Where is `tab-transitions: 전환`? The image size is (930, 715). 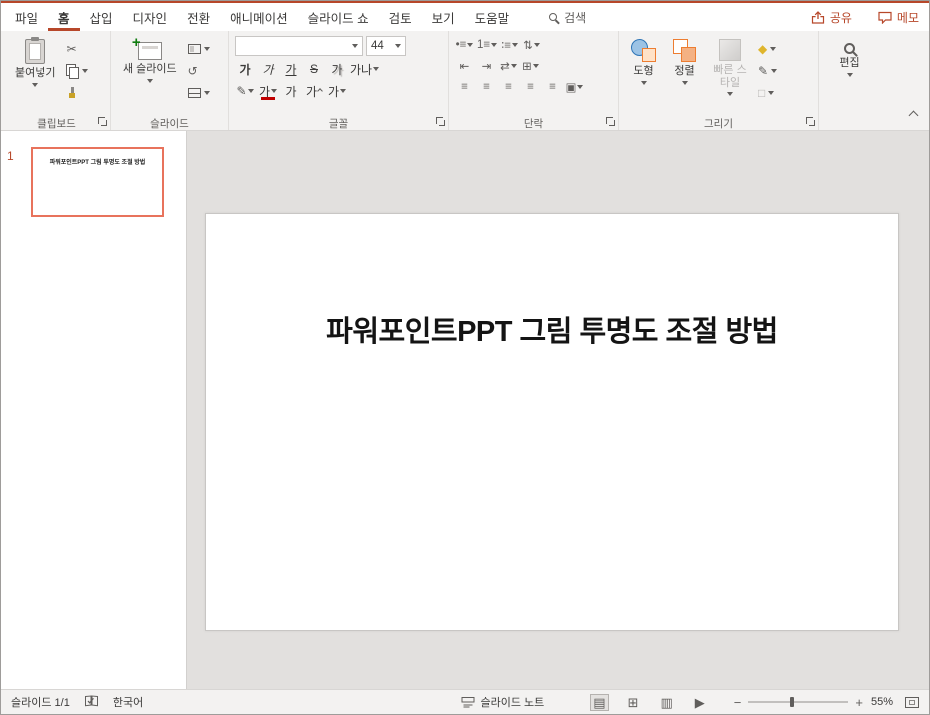
tab-transitions: 전환 is located at coordinates (198, 17).